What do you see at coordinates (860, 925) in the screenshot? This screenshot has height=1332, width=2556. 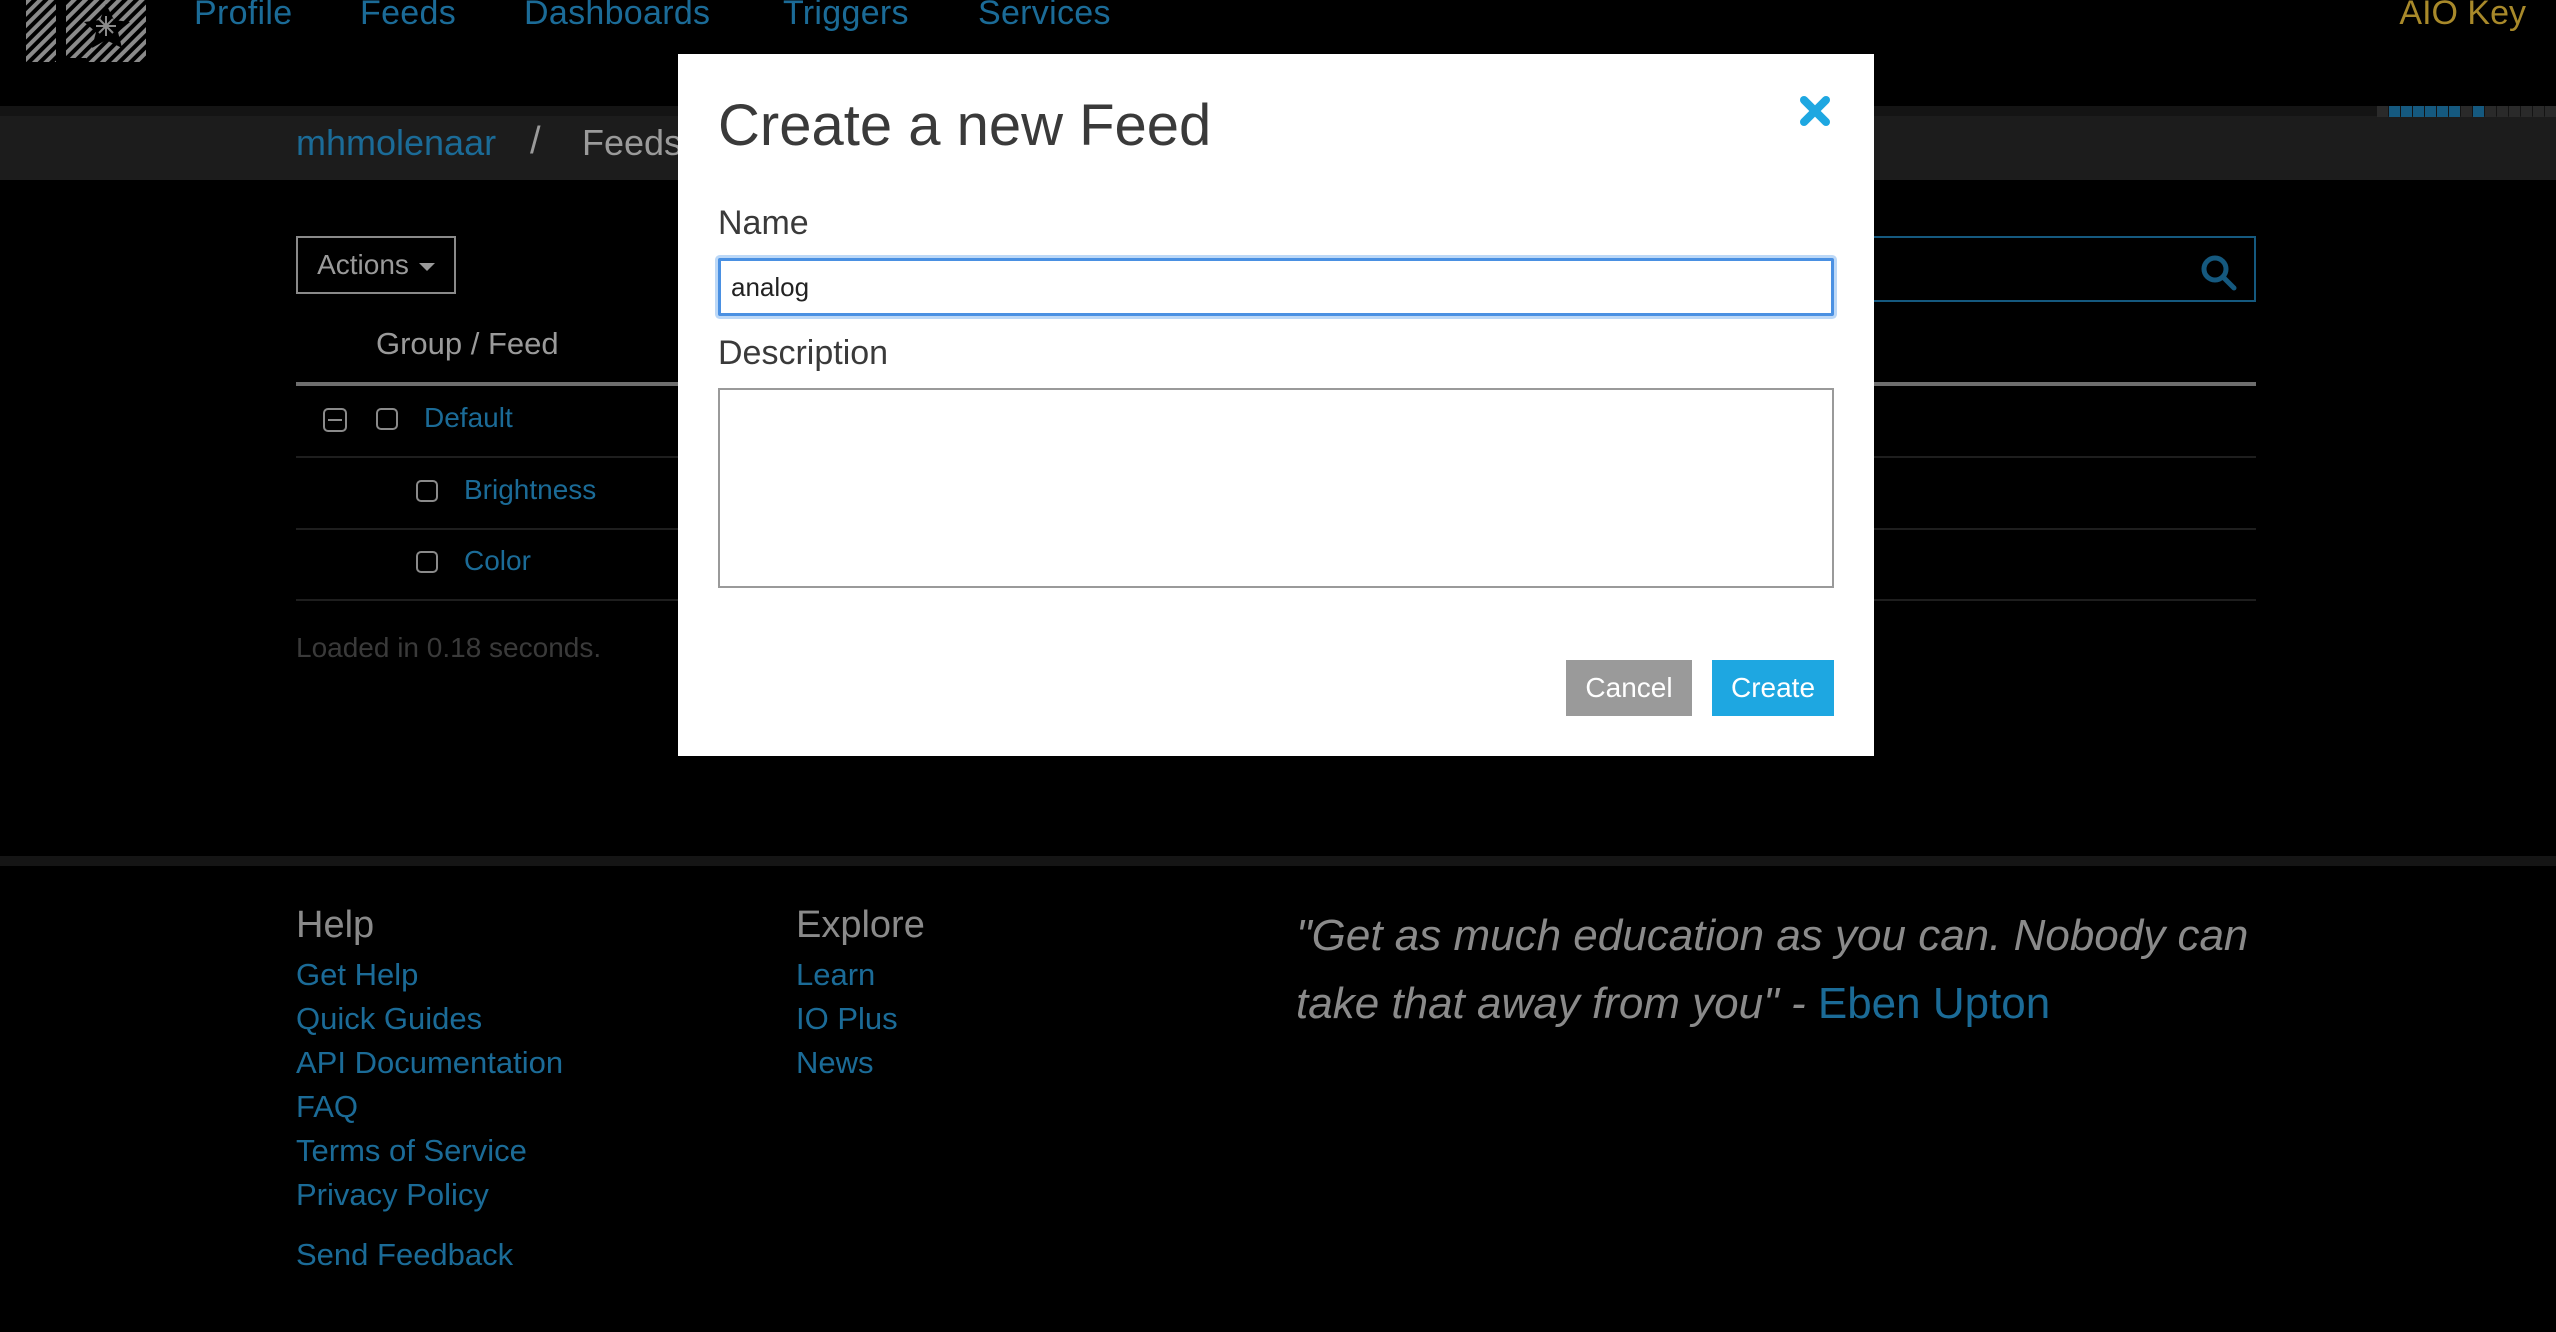 I see `footer-explore-heading: Explore` at bounding box center [860, 925].